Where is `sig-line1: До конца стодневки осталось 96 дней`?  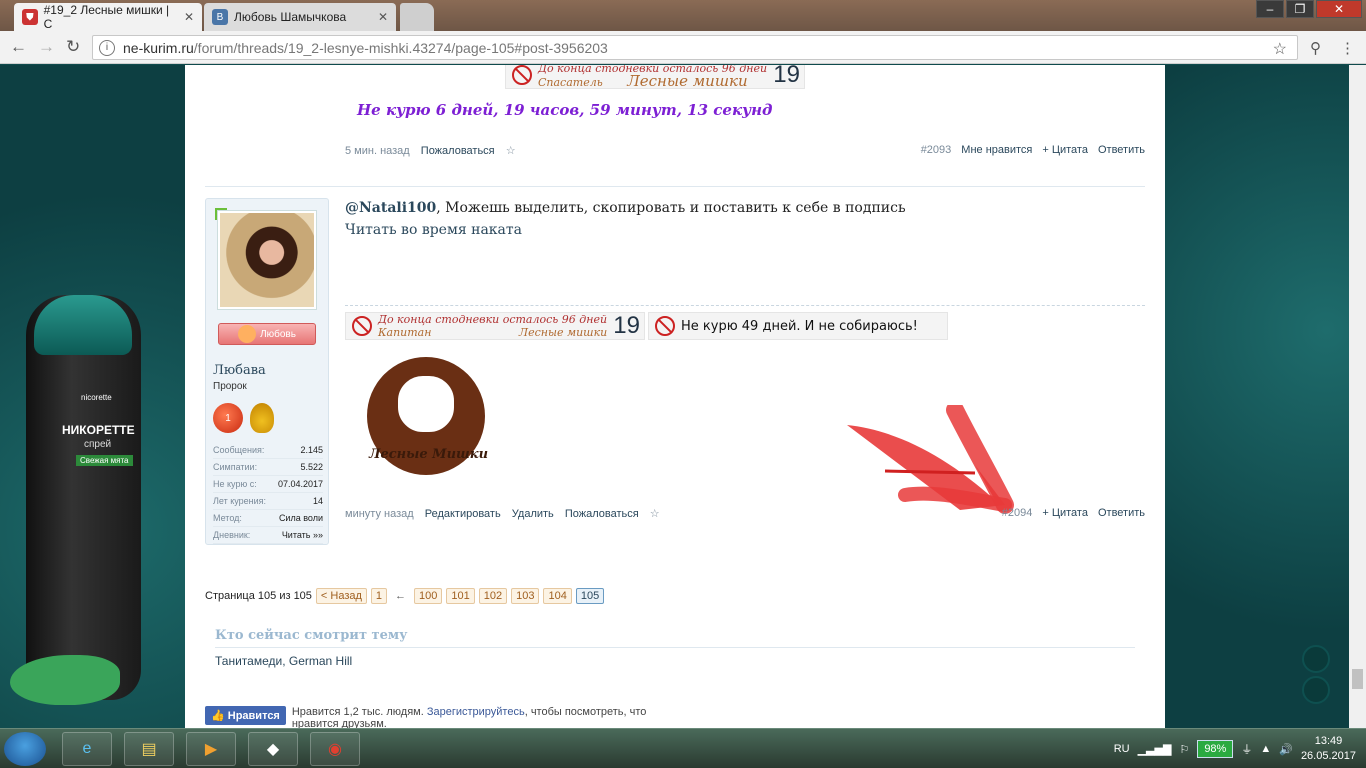
sig-line1: До конца стодневки осталось 96 дней is located at coordinates (493, 319).